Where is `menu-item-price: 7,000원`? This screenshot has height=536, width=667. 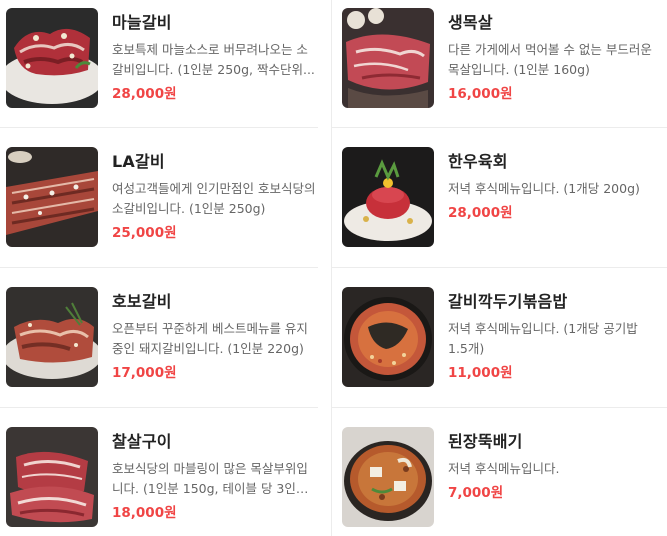
menu-item-price: 7,000원 is located at coordinates (476, 493).